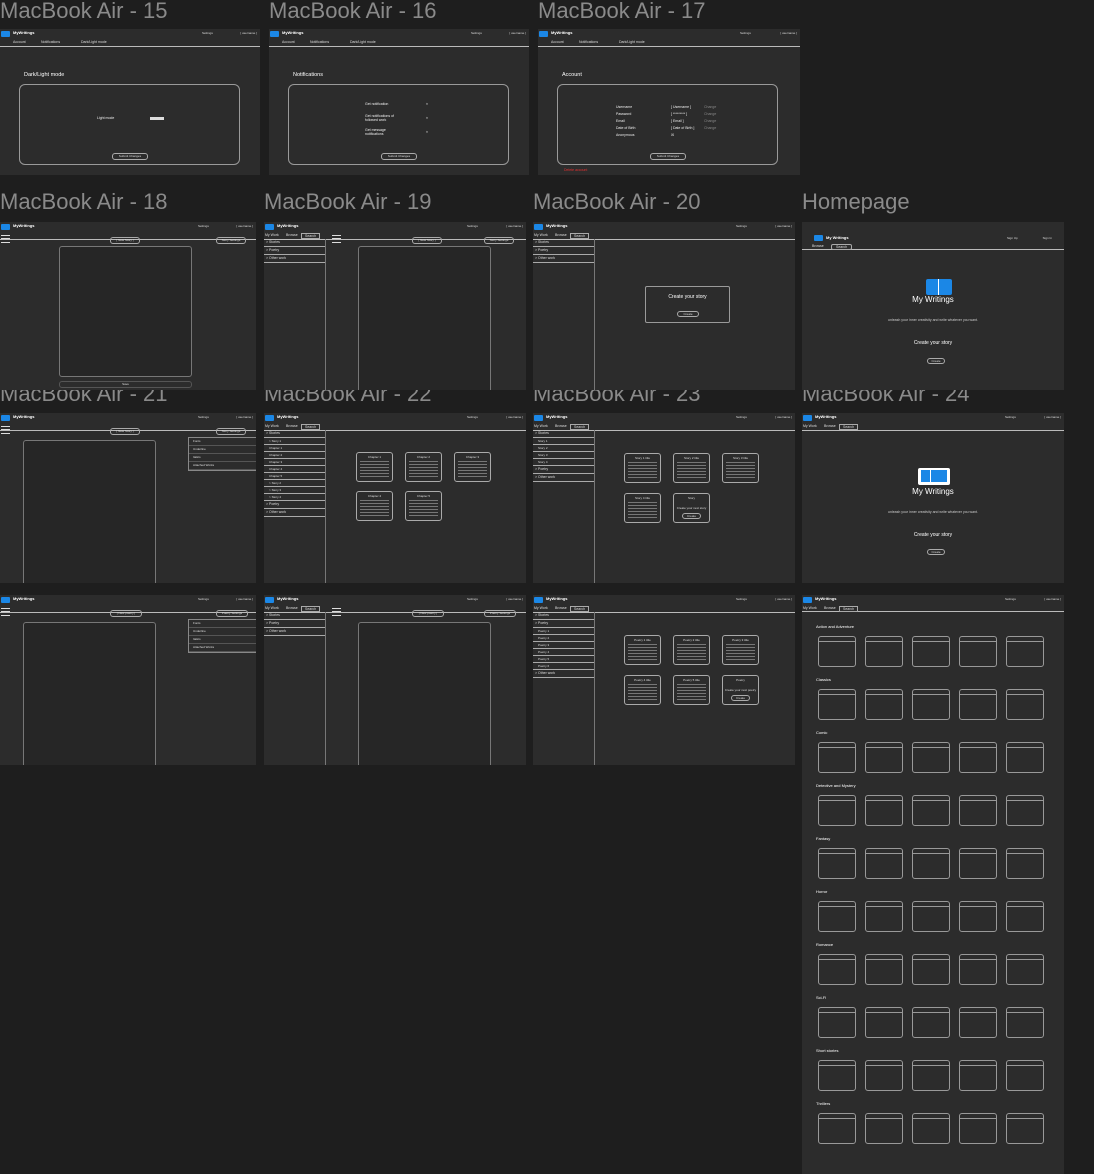 The width and height of the screenshot is (1094, 1174). I want to click on menu-fonts: Fonts, so click(222, 442).